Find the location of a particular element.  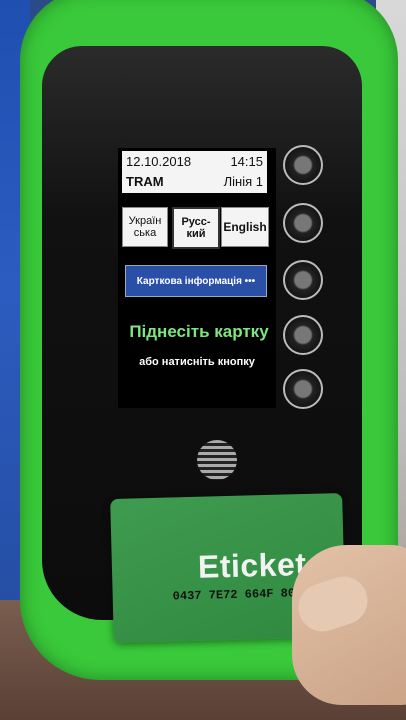

card-info-button: Карткова інформація ••• is located at coordinates (196, 281).